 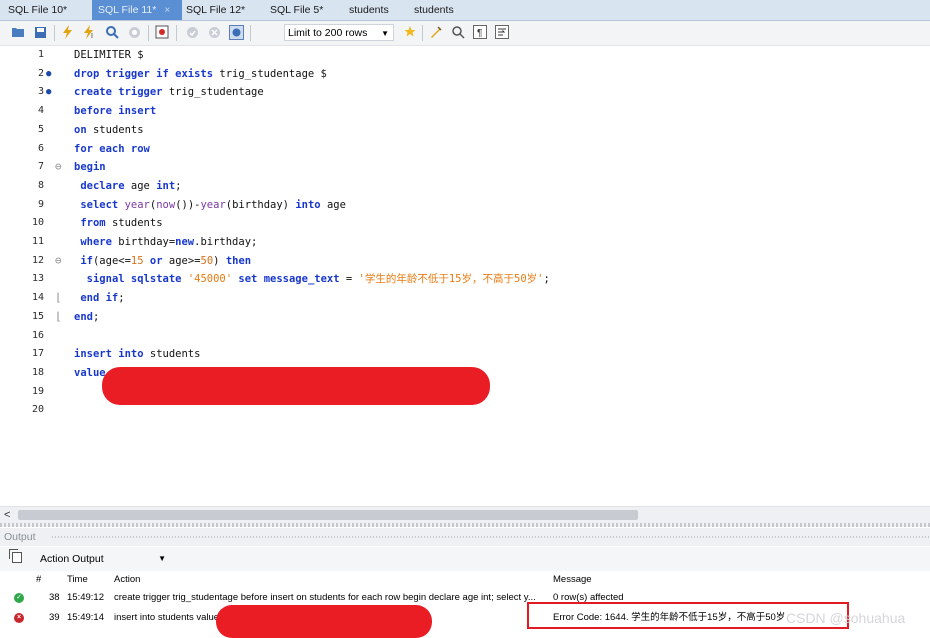 I want to click on line-number: 18, so click(x=37, y=372).